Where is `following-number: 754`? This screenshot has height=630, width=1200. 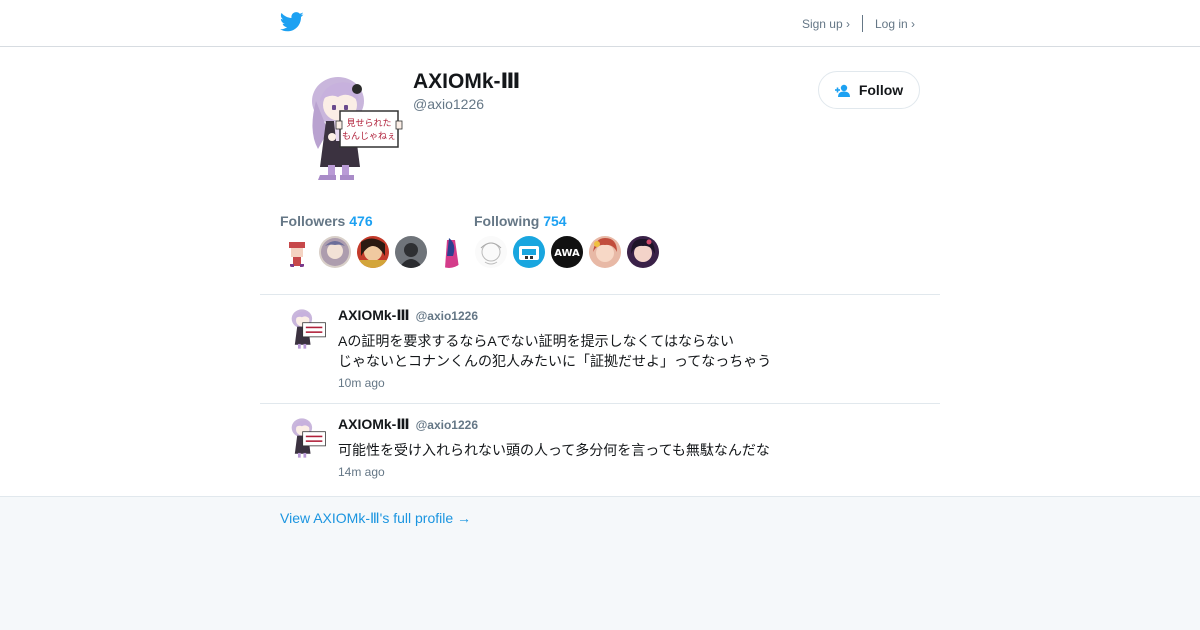
following-number: 754 is located at coordinates (555, 221).